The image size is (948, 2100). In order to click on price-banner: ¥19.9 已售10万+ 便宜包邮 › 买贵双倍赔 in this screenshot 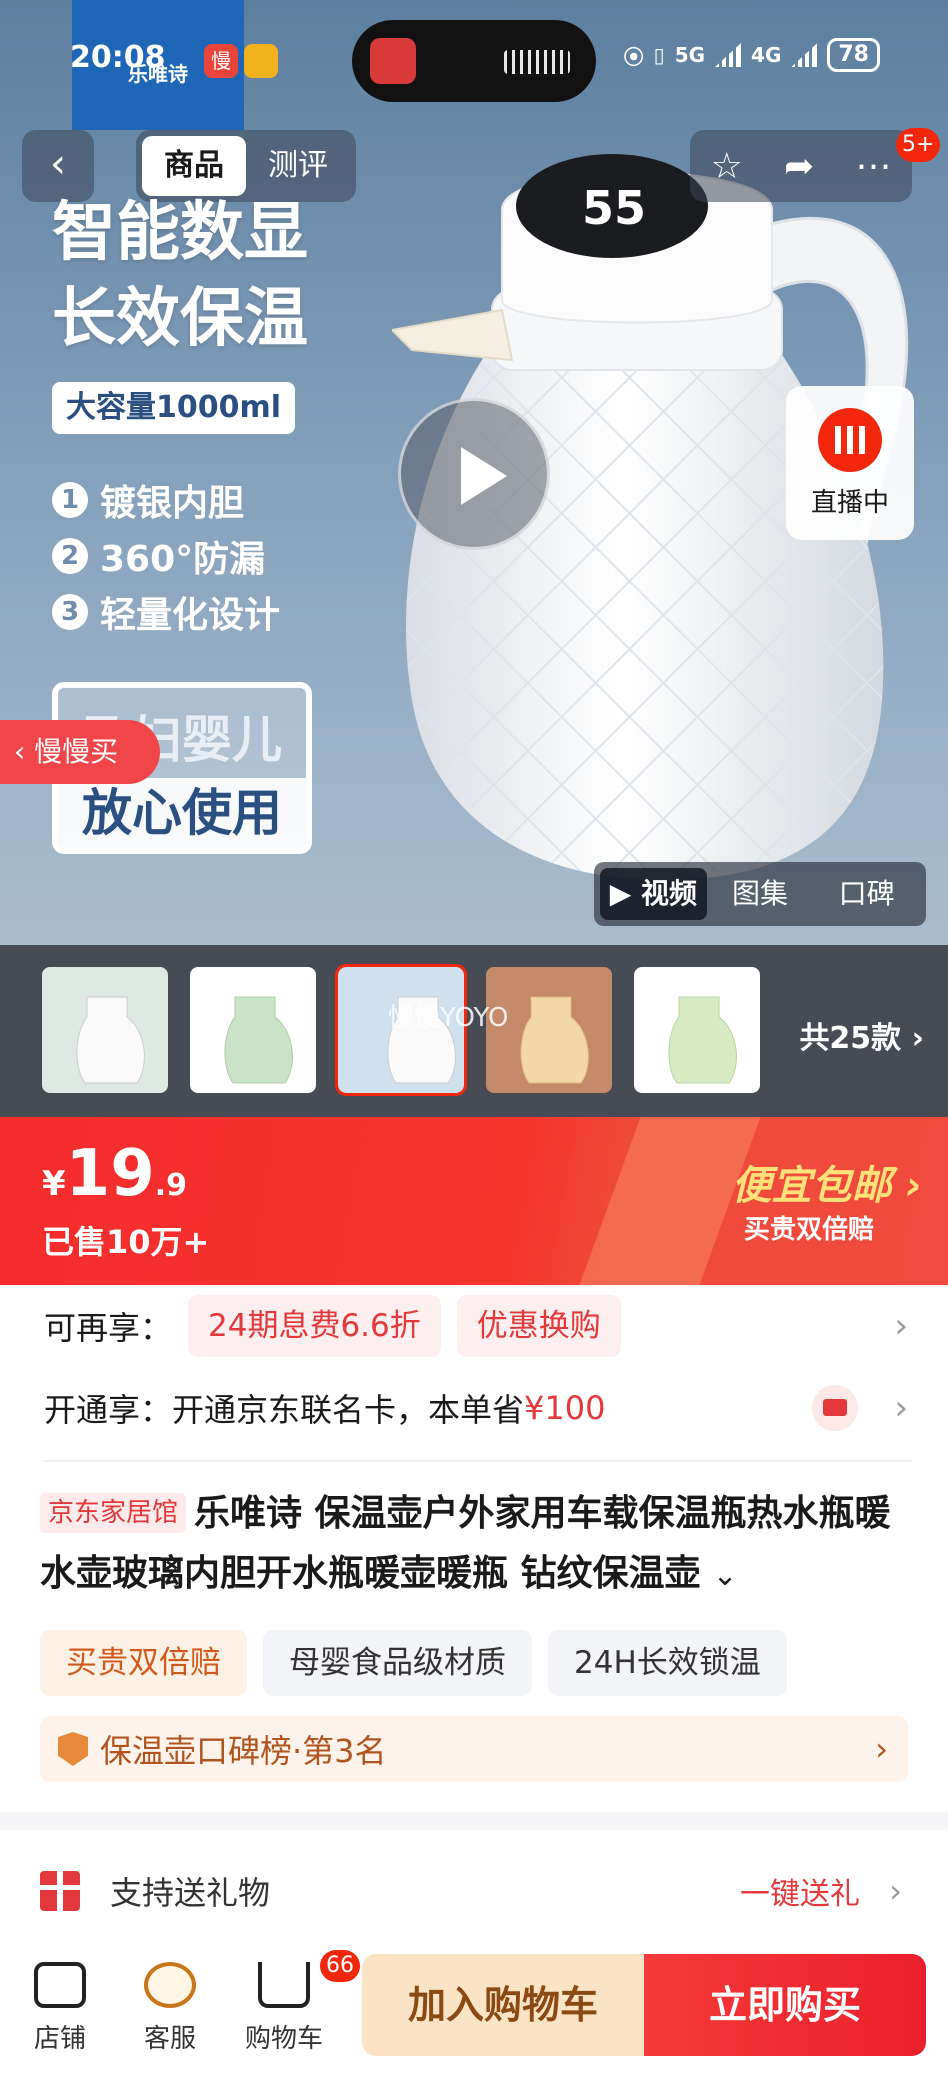, I will do `click(474, 1201)`.